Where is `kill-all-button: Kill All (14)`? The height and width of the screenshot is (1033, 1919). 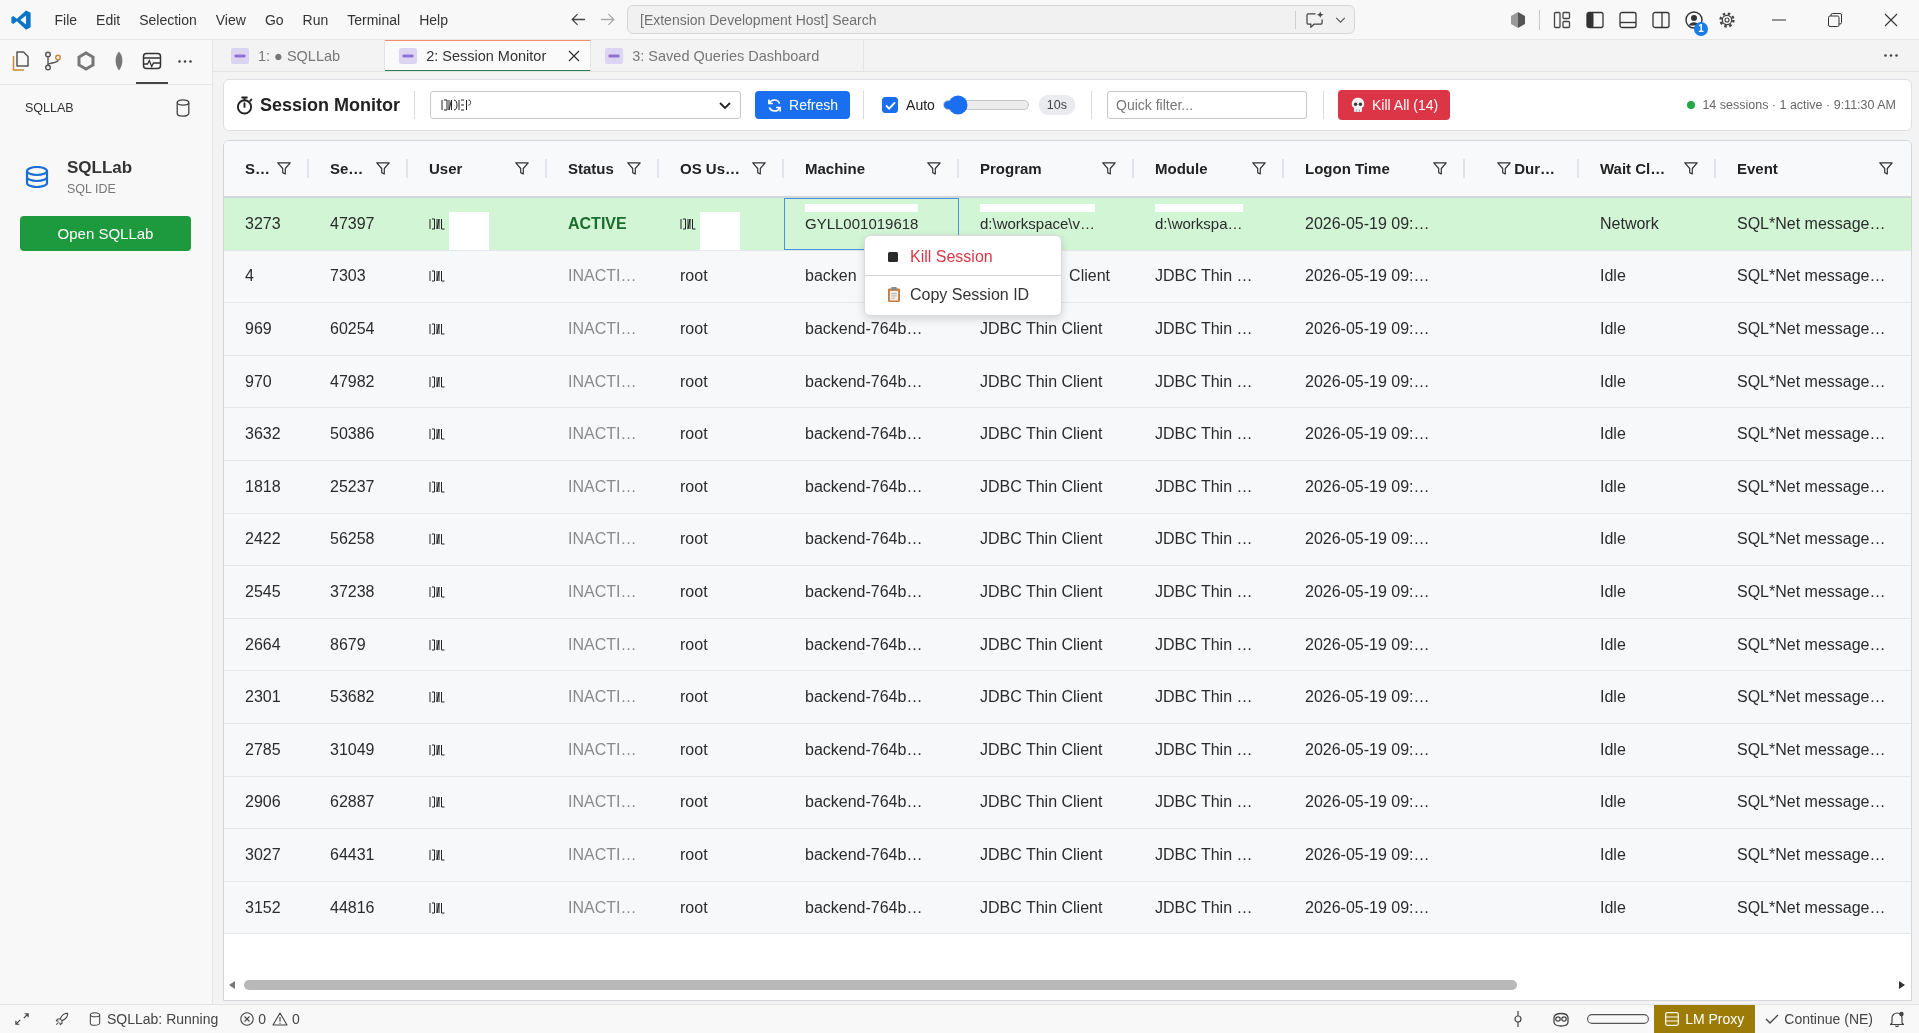 kill-all-button: Kill All (14) is located at coordinates (1394, 105).